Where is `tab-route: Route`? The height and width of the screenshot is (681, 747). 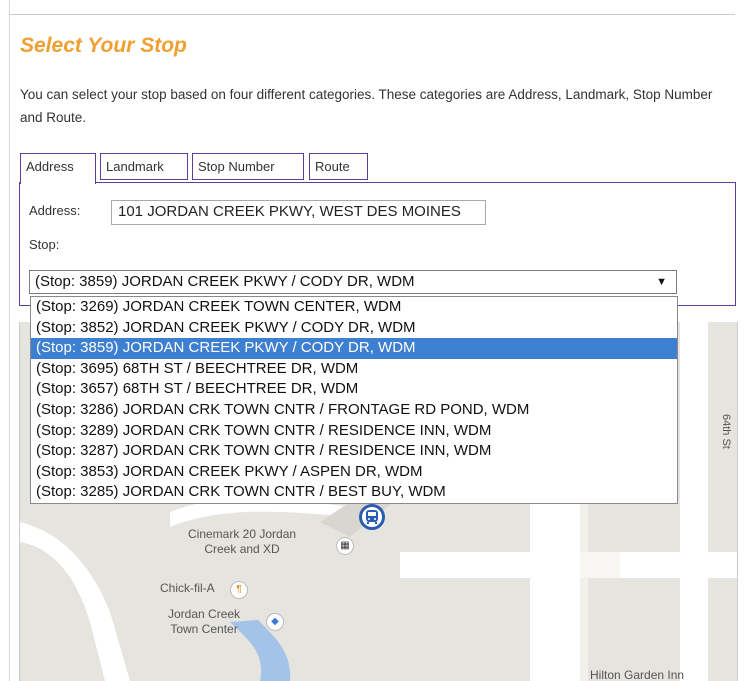 tab-route: Route is located at coordinates (338, 166).